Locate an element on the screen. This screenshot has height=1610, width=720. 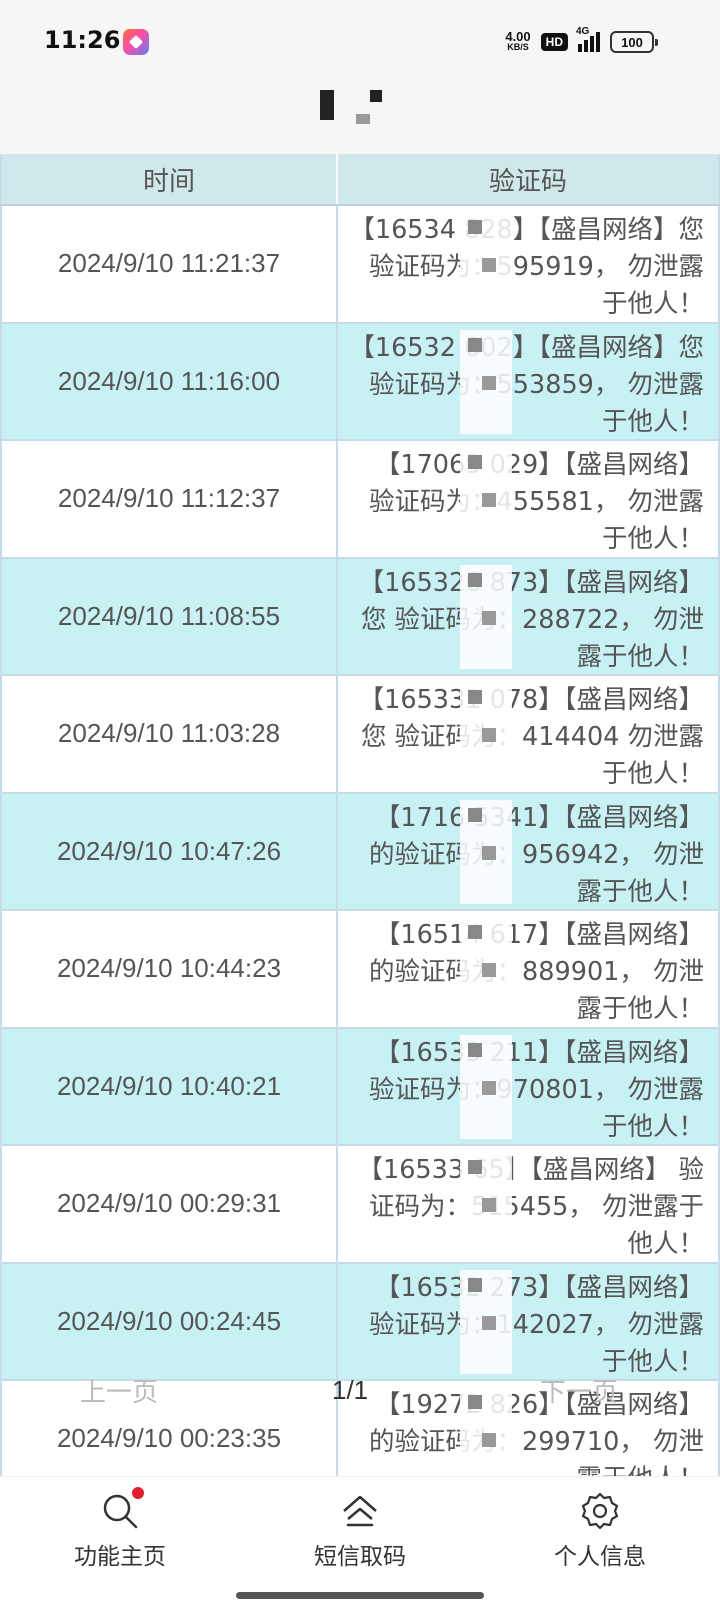
obscured-title is located at coordinates (327, 105).